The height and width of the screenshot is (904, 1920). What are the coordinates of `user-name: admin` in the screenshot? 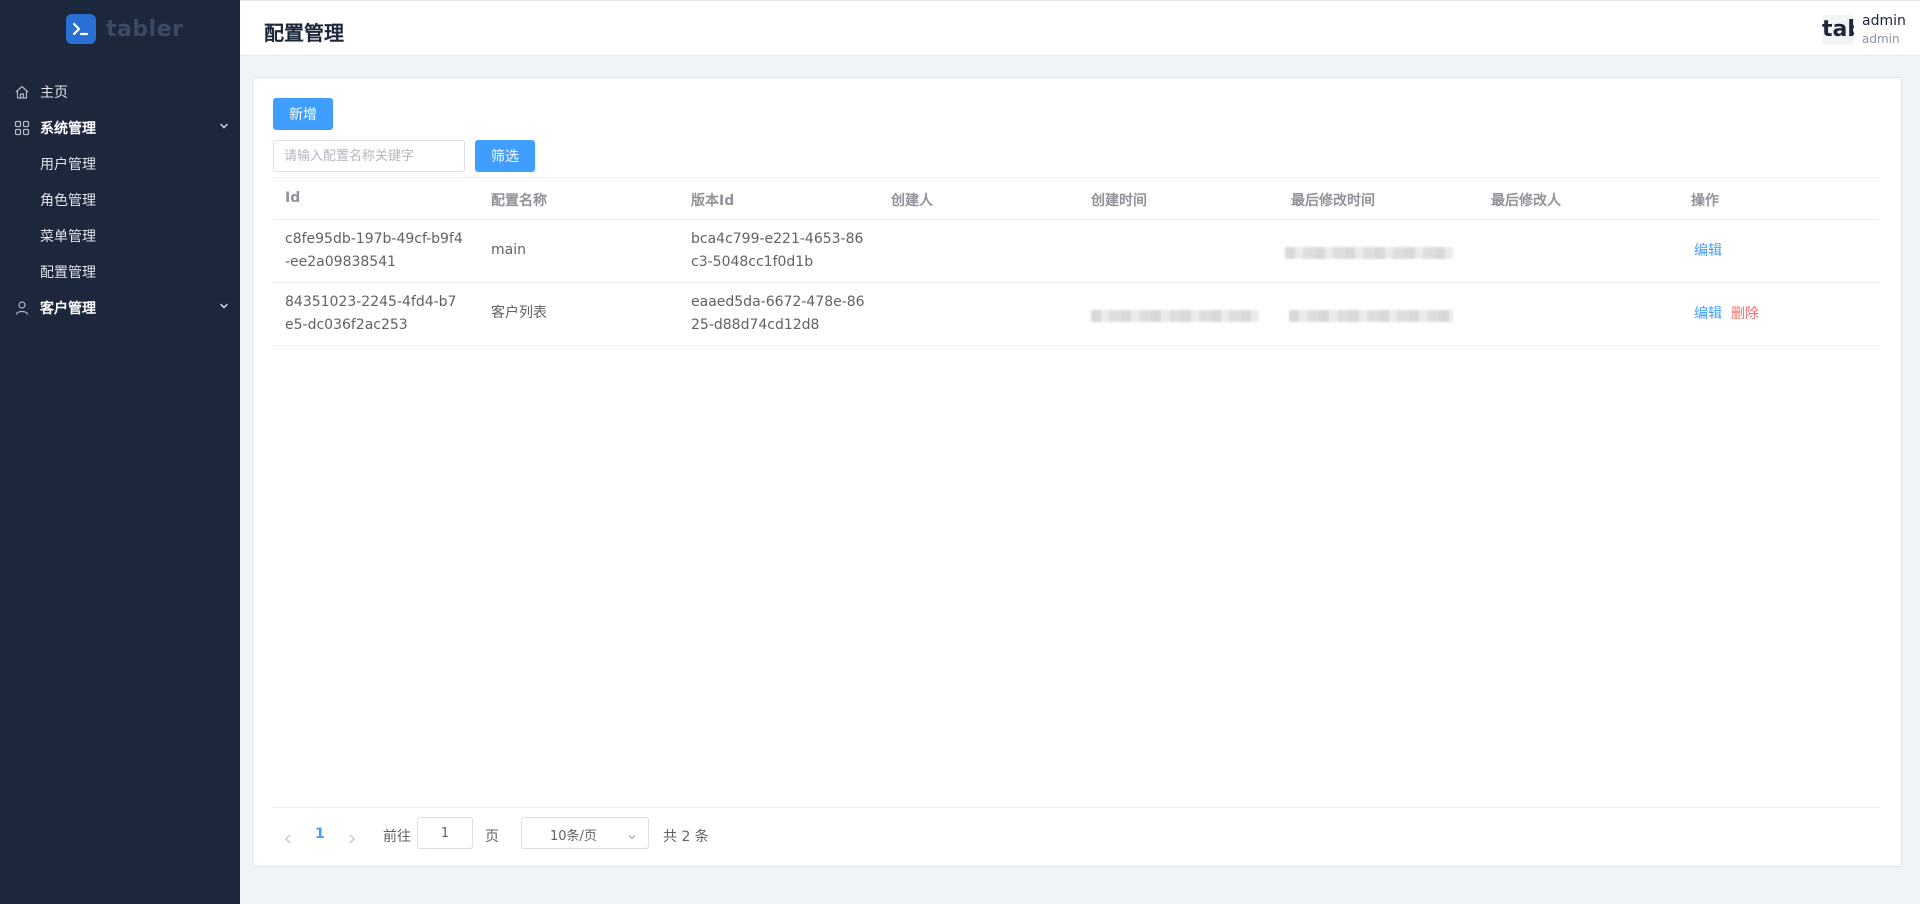 It's located at (1884, 21).